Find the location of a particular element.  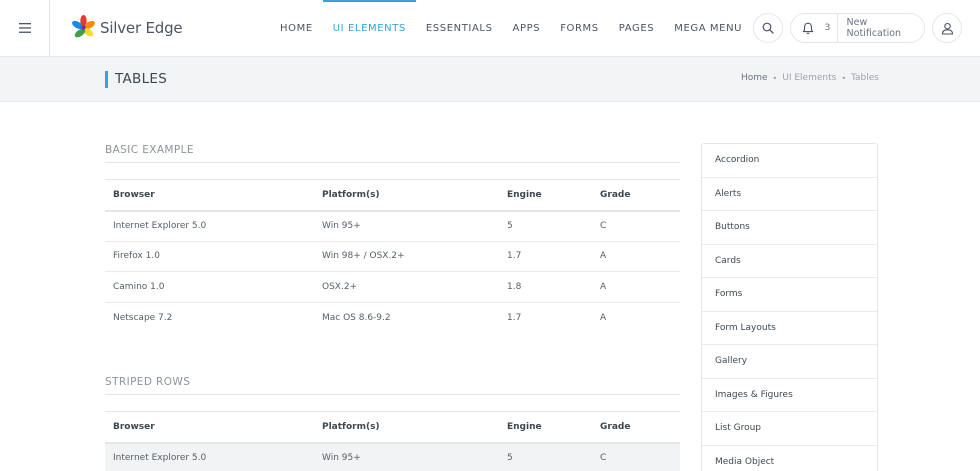

notification-button: 3 New Notification is located at coordinates (857, 28).